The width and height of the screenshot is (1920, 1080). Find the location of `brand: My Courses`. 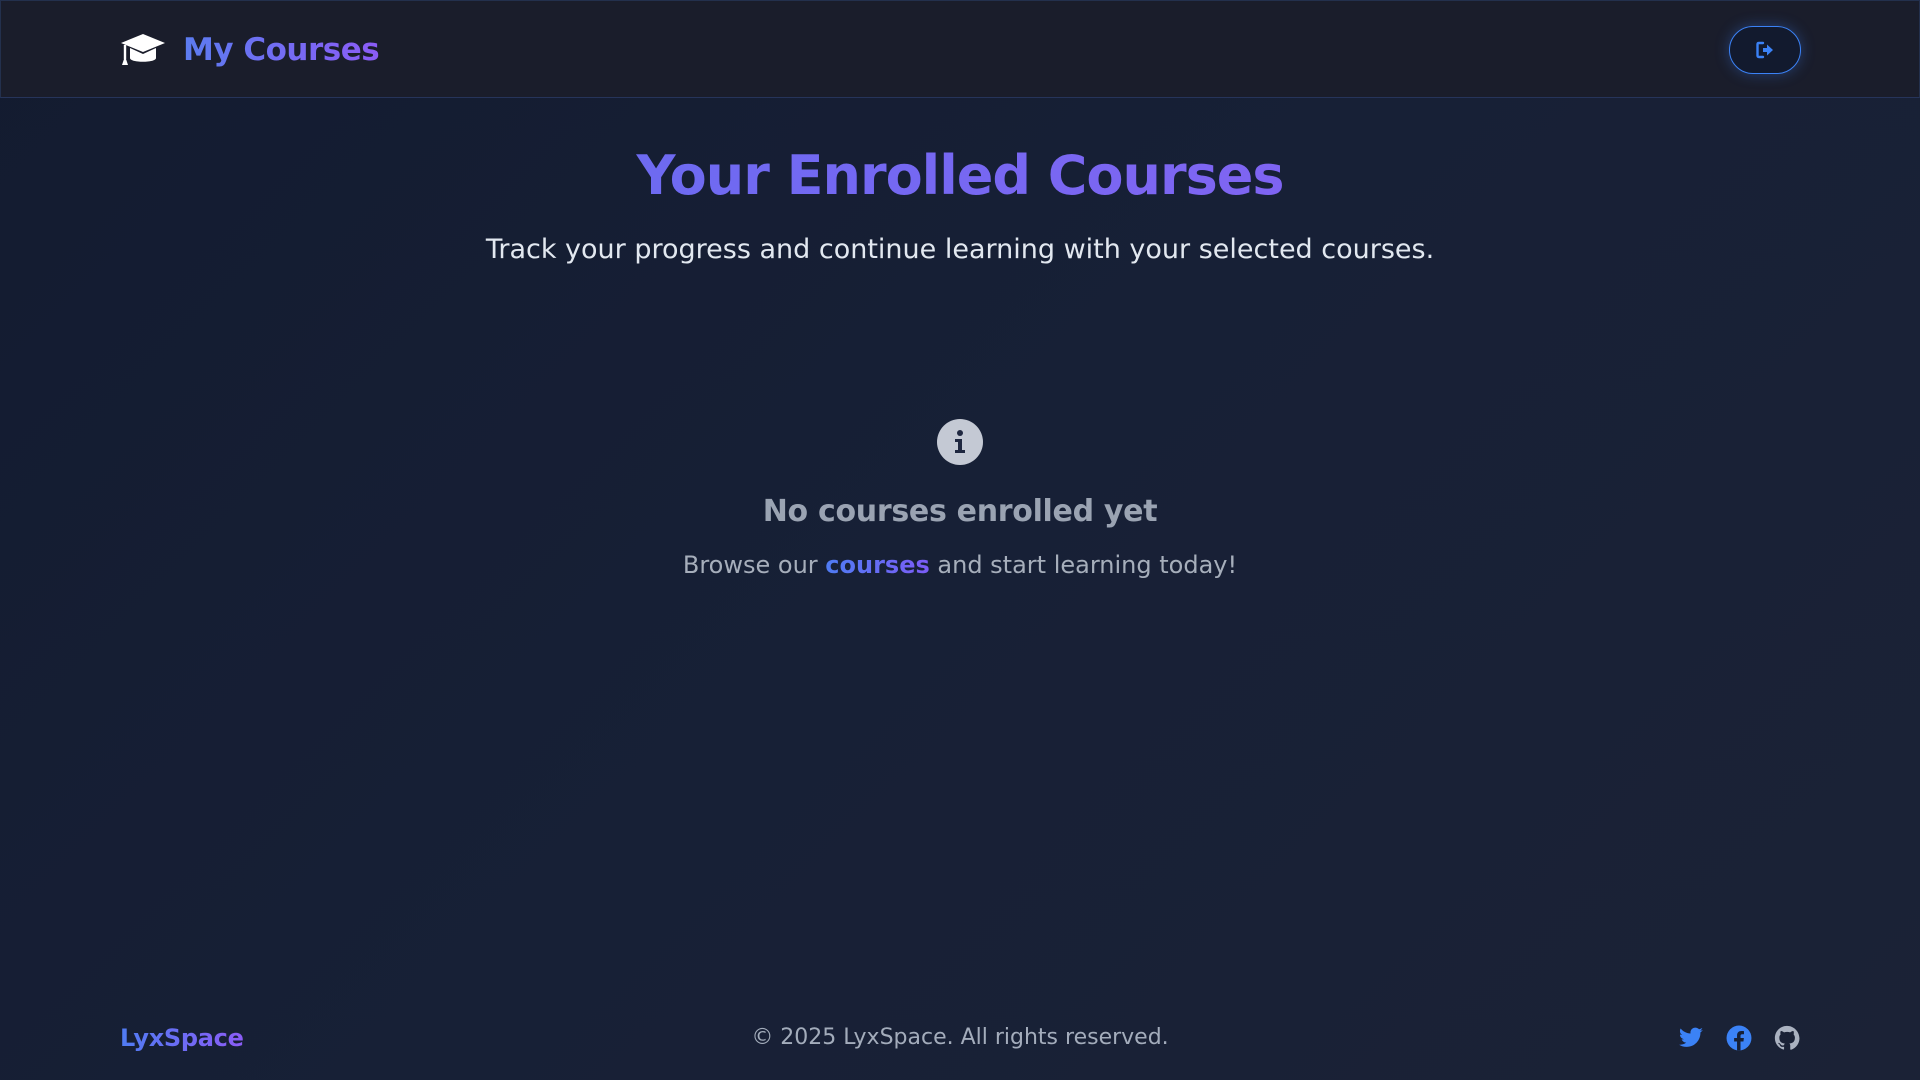

brand: My Courses is located at coordinates (249, 50).